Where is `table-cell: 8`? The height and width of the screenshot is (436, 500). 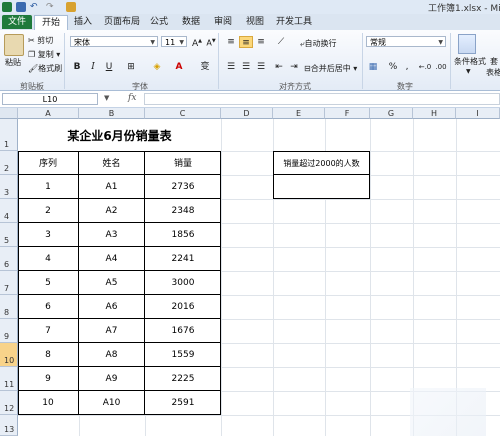 table-cell: 8 is located at coordinates (48, 355).